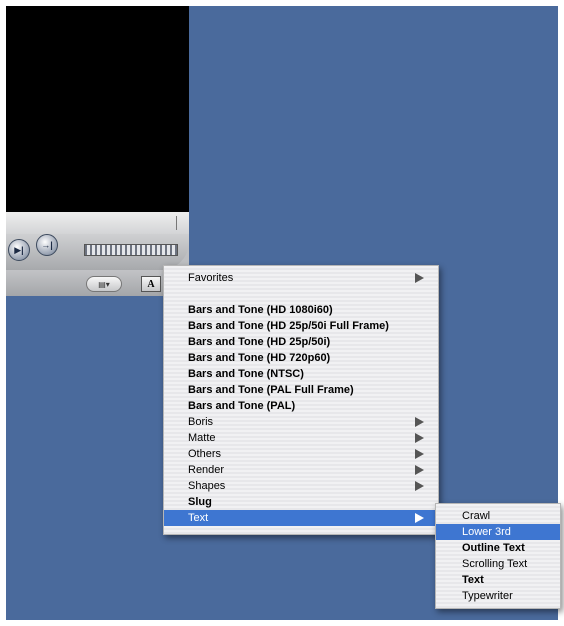 The width and height of the screenshot is (564, 626). I want to click on menu-item-label: Scrolling Text, so click(495, 564).